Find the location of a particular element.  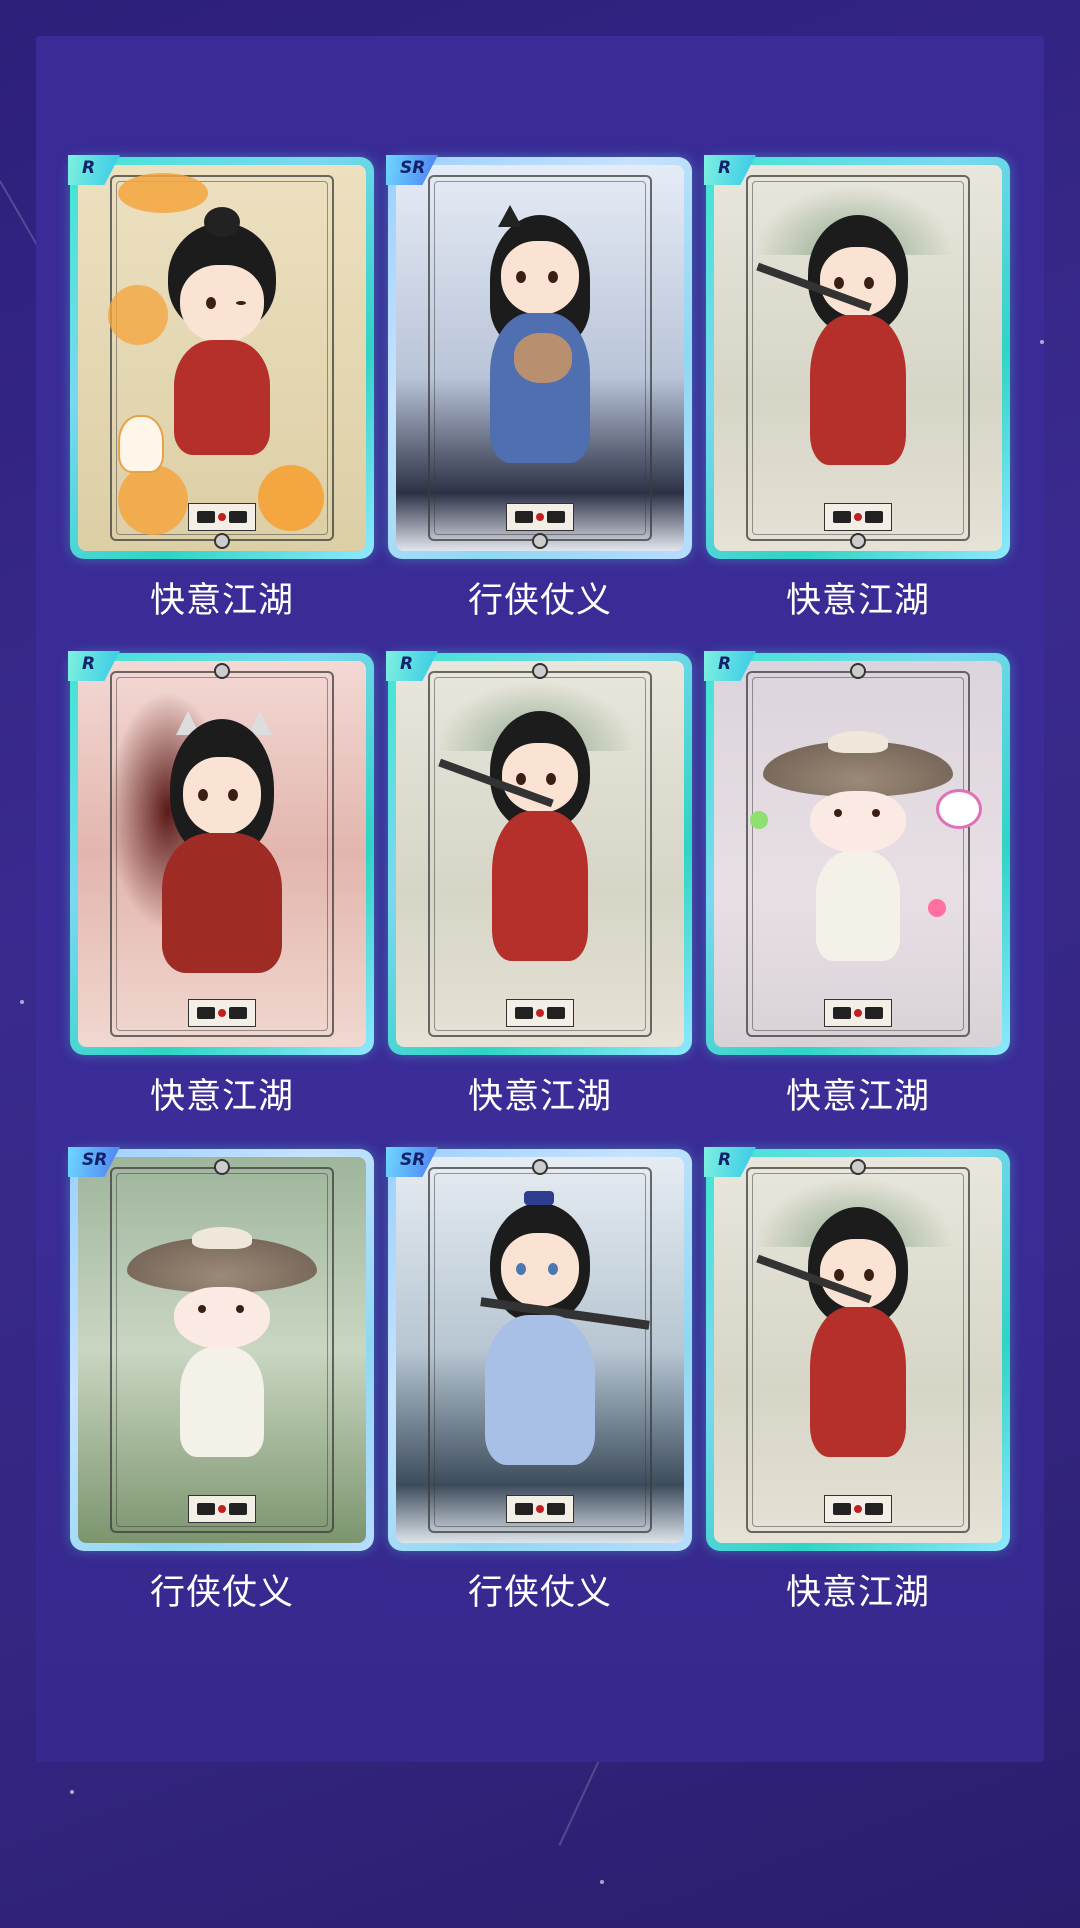

bear-plush-icon is located at coordinates (543, 358).